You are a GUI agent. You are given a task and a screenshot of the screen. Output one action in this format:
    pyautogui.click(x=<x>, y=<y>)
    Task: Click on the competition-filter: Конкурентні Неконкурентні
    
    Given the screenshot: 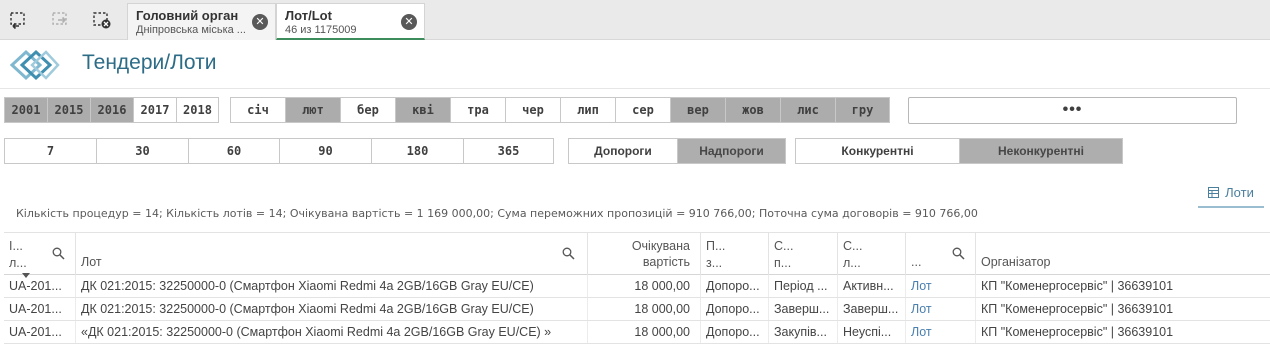 What is the action you would take?
    pyautogui.click(x=959, y=151)
    